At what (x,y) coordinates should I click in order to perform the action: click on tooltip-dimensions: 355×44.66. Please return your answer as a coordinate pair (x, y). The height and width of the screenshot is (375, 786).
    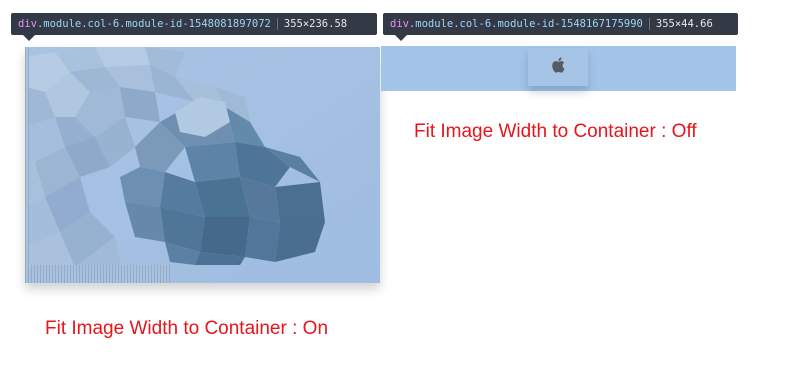
    Looking at the image, I should click on (684, 24).